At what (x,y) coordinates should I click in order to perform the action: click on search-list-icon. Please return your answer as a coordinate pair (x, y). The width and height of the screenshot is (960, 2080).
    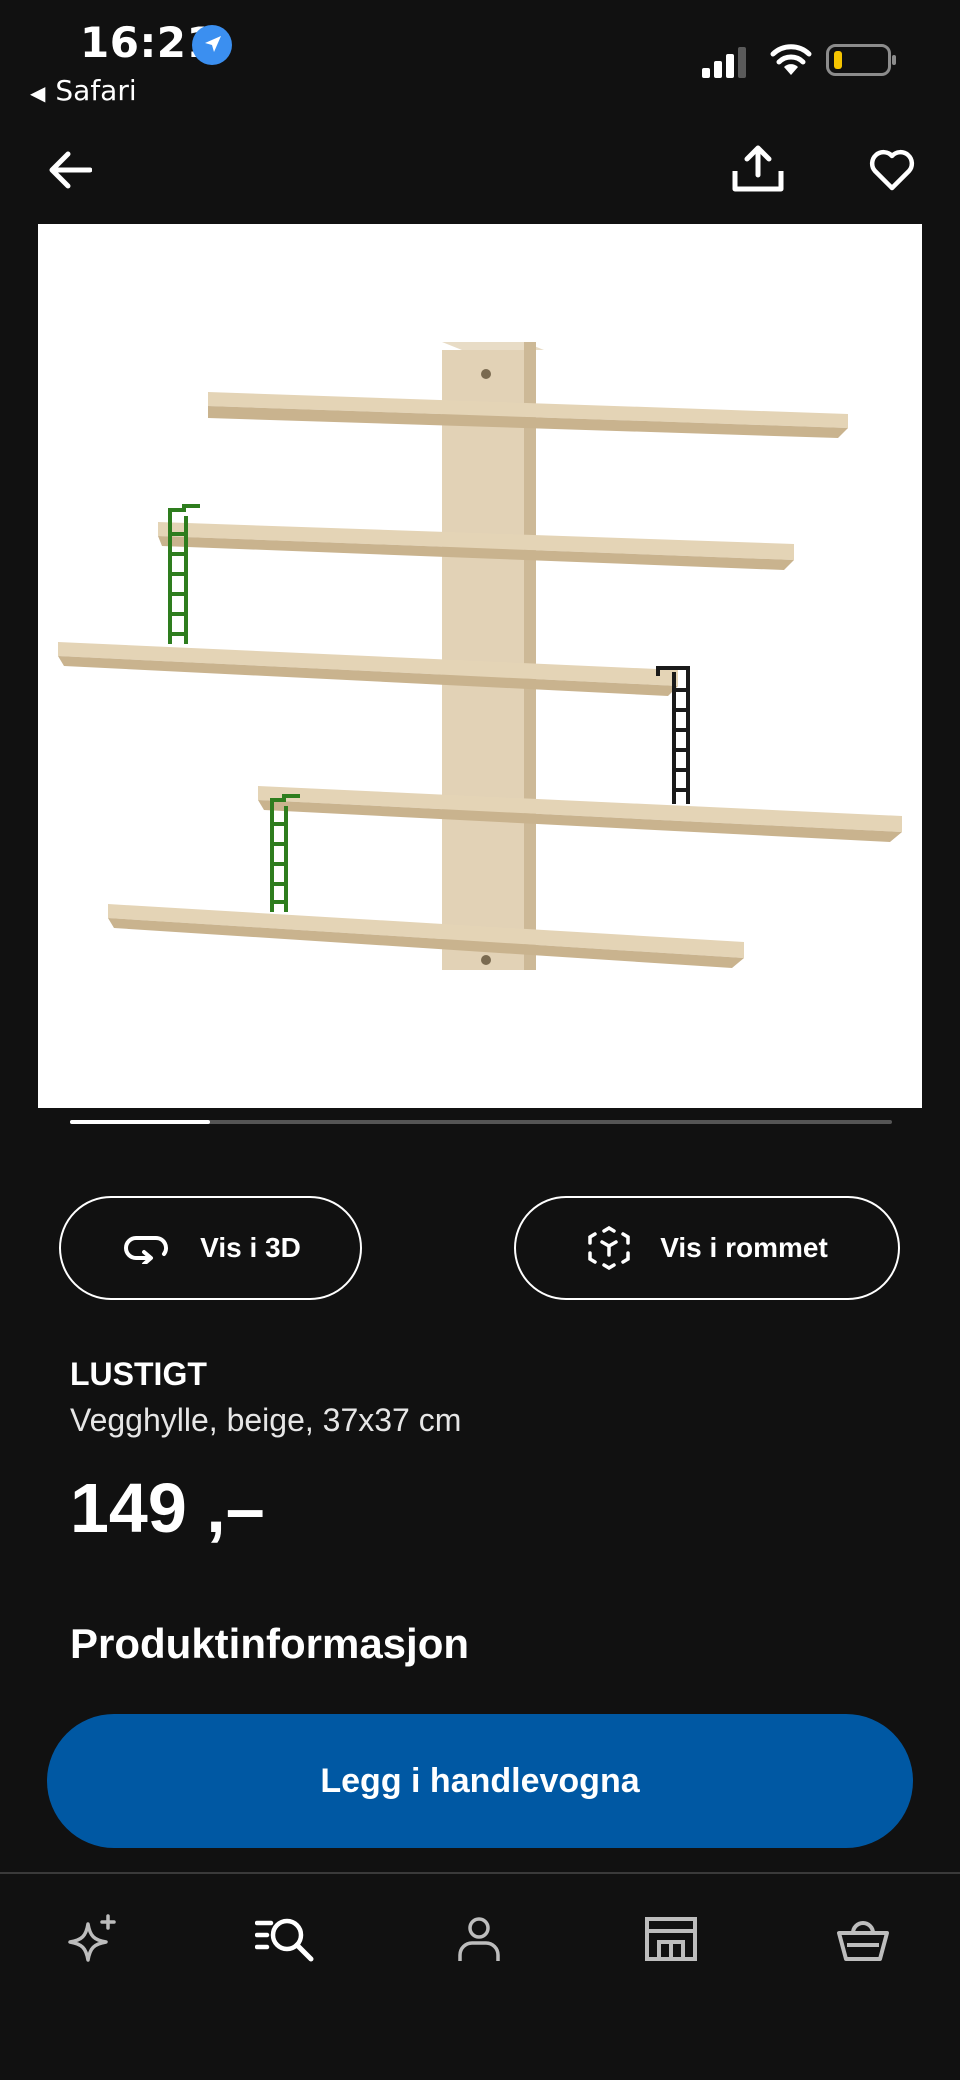
    Looking at the image, I should click on (284, 1940).